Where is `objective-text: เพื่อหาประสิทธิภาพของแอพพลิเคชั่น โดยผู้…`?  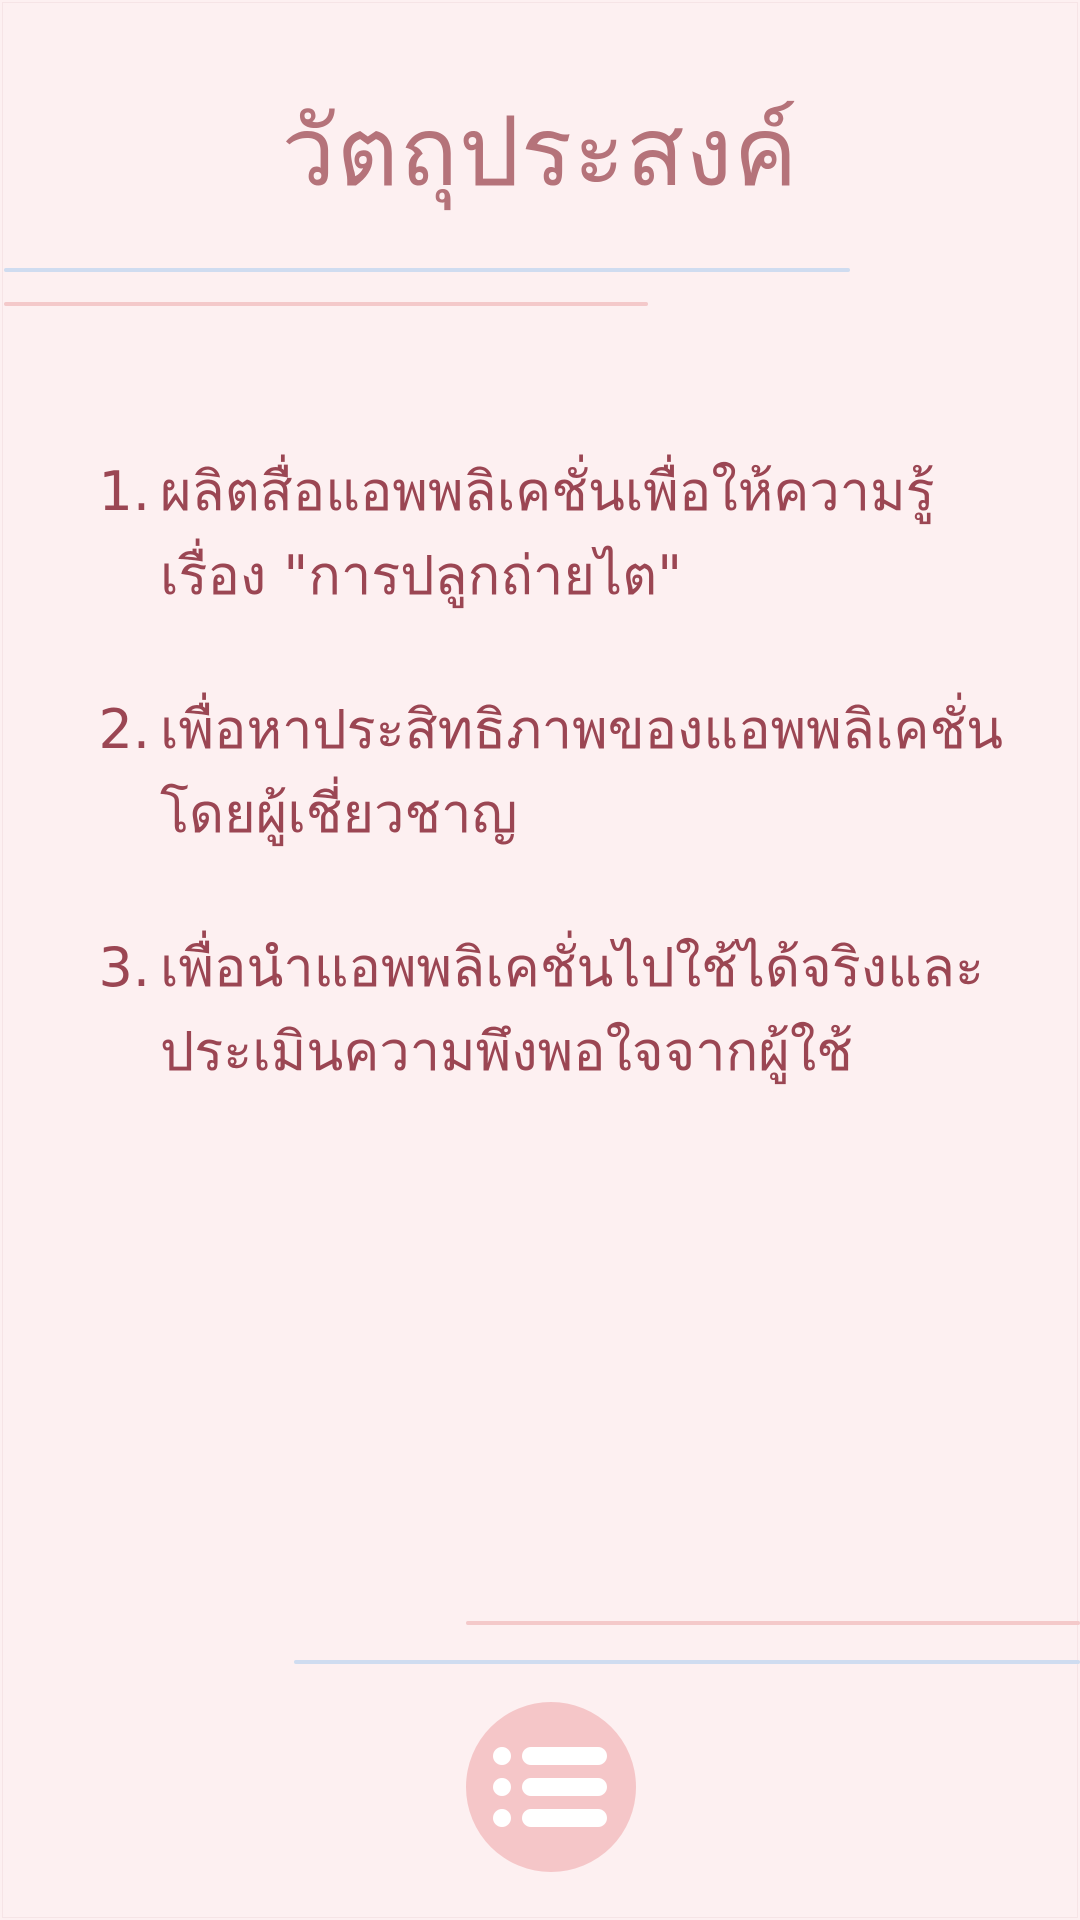
objective-text: เพื่อหาประสิทธิภาพของแอพพลิเคชั่น โดยผู้… is located at coordinates (600, 772).